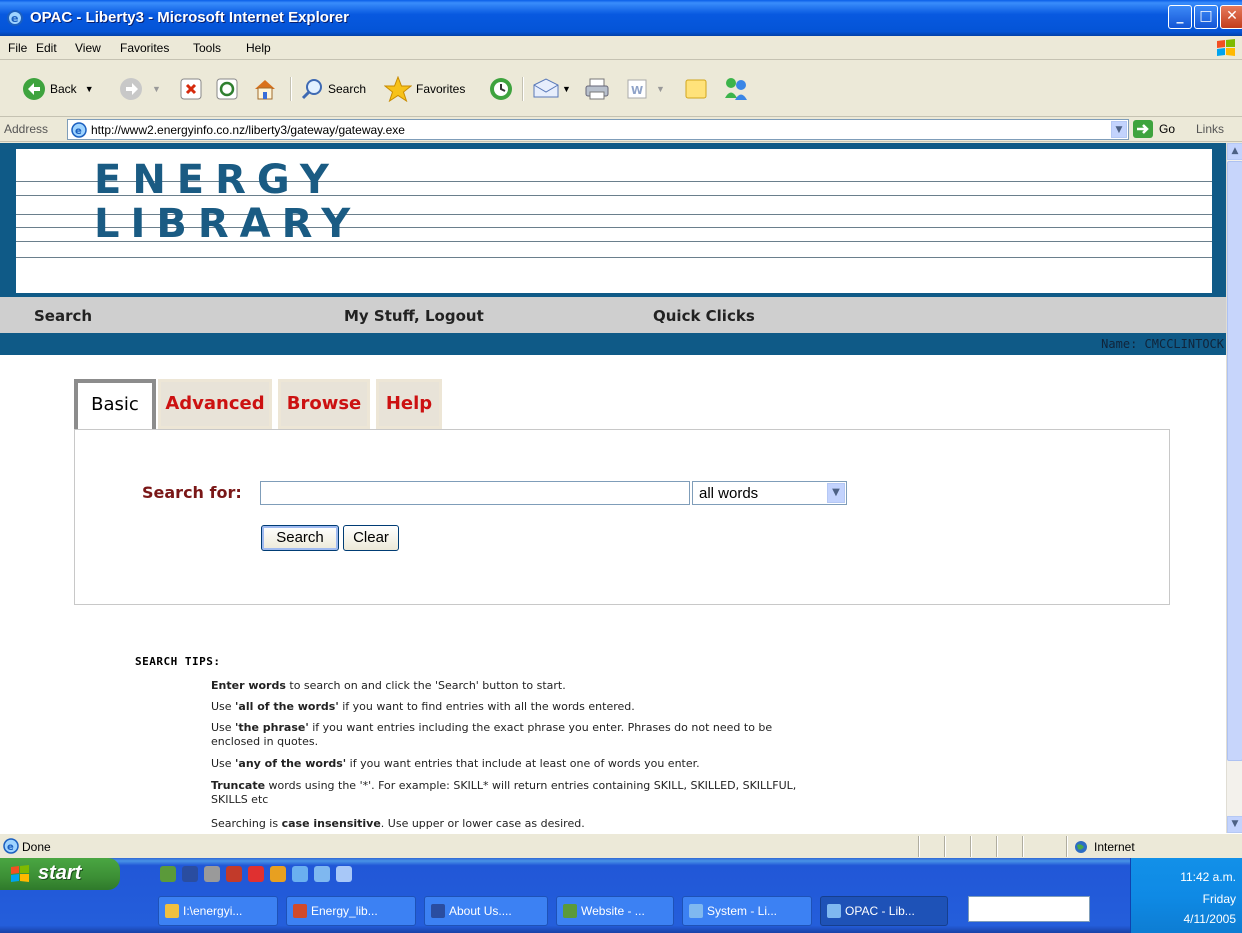  What do you see at coordinates (1206, 17) in the screenshot?
I see `maximize-button: □` at bounding box center [1206, 17].